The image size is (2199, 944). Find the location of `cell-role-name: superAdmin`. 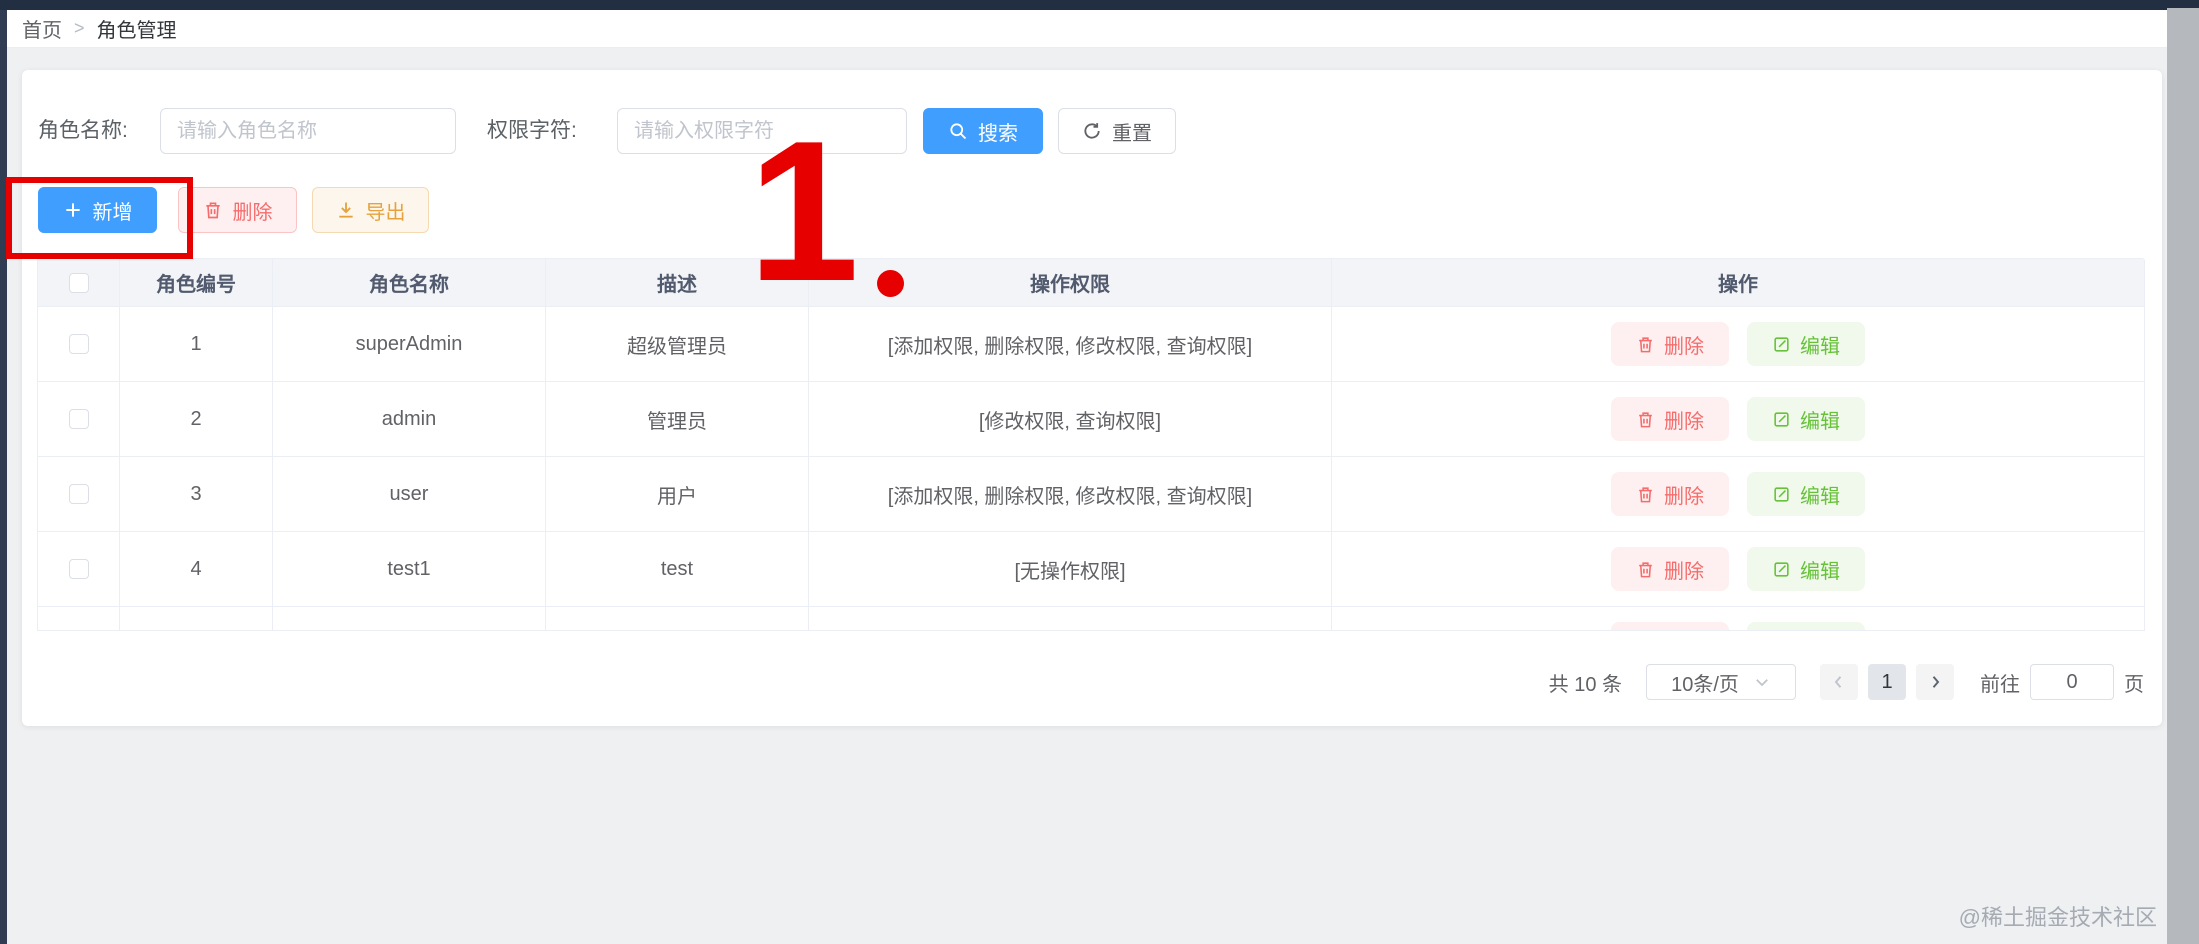

cell-role-name: superAdmin is located at coordinates (409, 344).